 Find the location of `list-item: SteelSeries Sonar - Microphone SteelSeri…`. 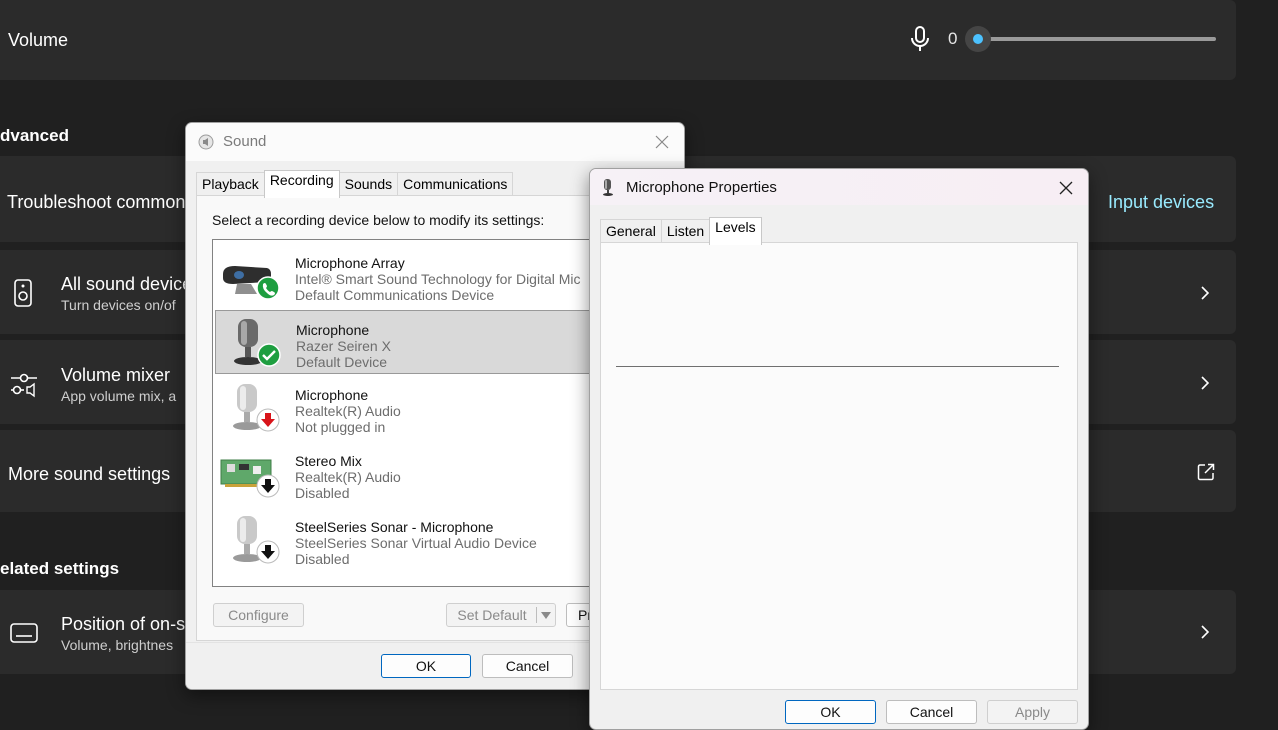

list-item: SteelSeries Sonar - Microphone SteelSeri… is located at coordinates (409, 540).